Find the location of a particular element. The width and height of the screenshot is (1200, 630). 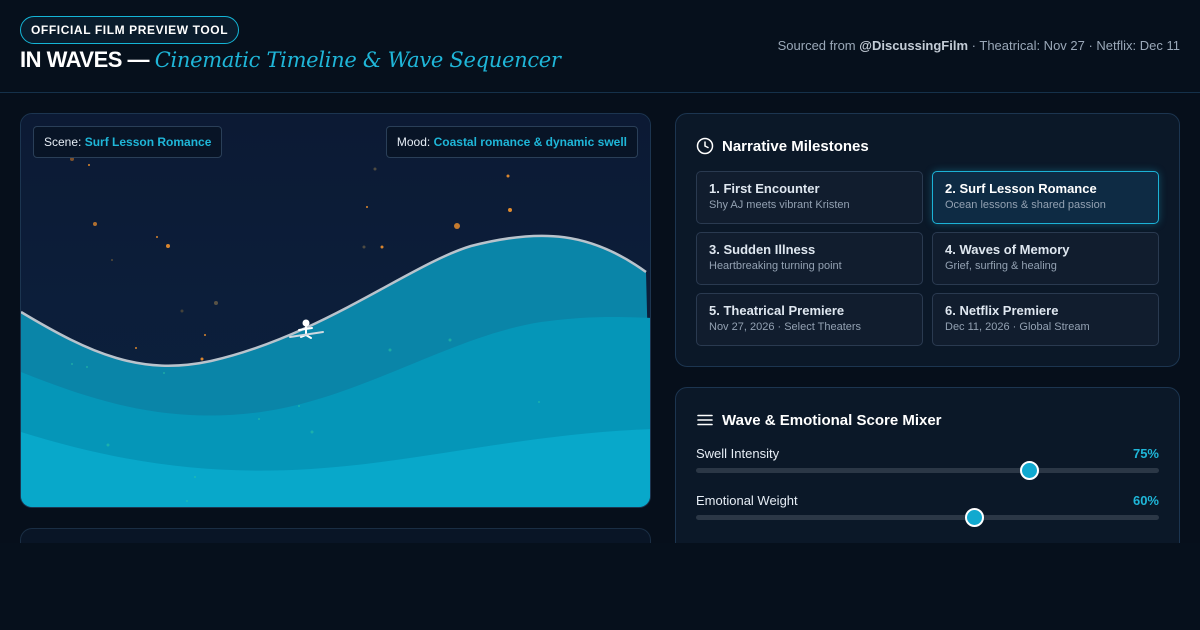

slider-value: 75% is located at coordinates (1145, 453).